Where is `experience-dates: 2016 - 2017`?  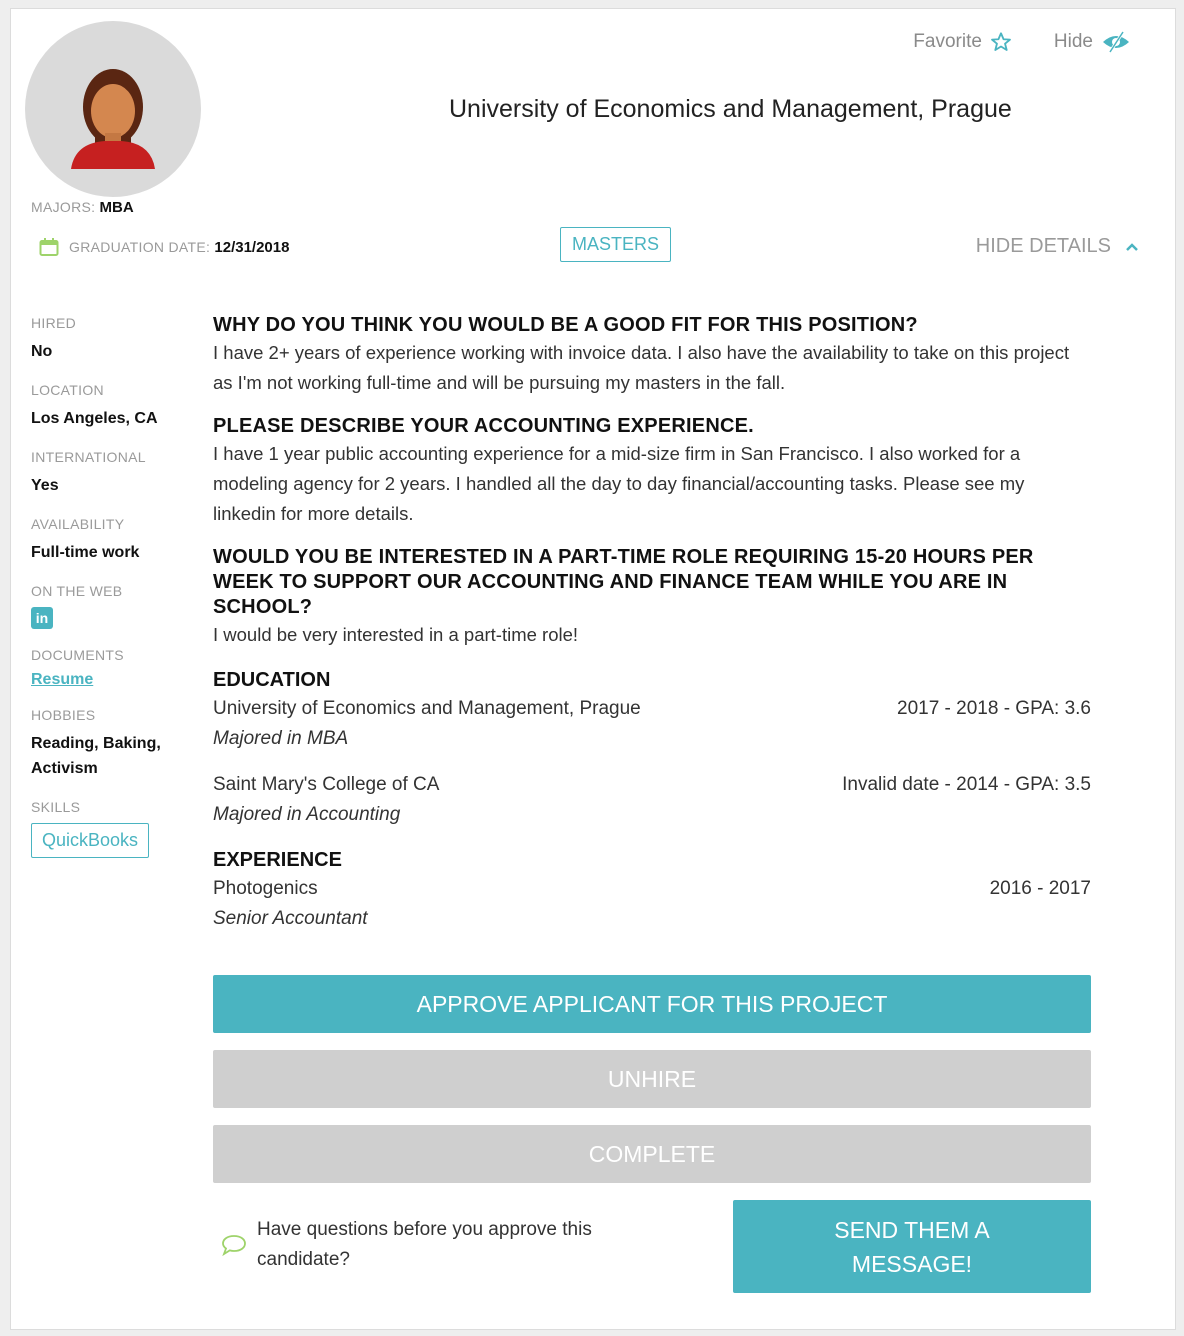 experience-dates: 2016 - 2017 is located at coordinates (1040, 888).